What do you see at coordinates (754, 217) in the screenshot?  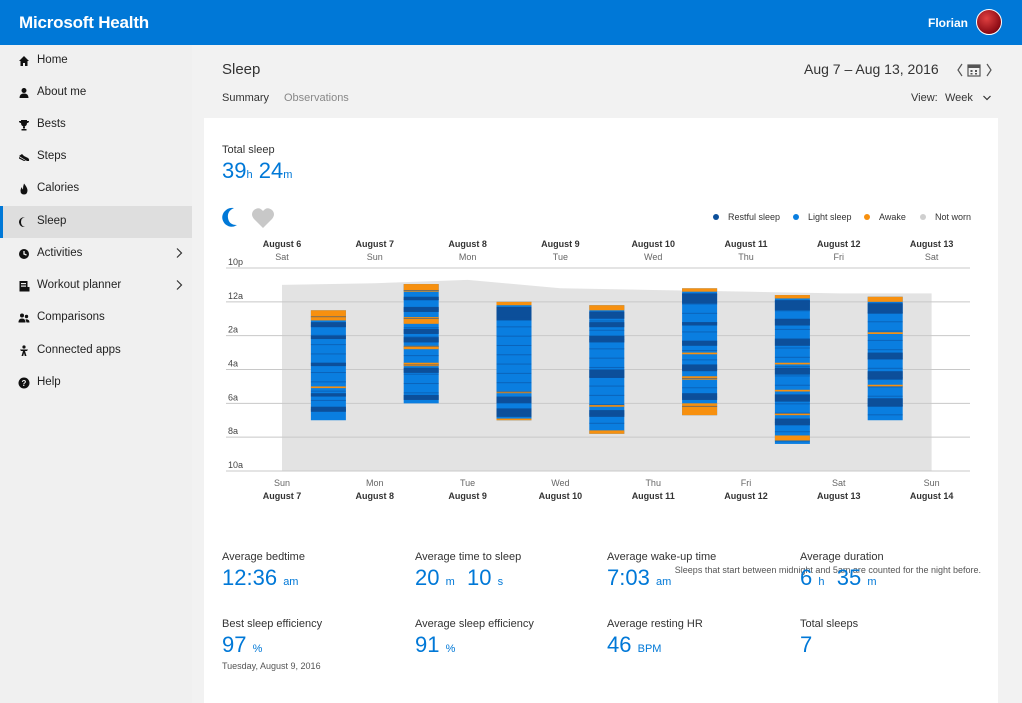 I see `legend-label: Restful sleep` at bounding box center [754, 217].